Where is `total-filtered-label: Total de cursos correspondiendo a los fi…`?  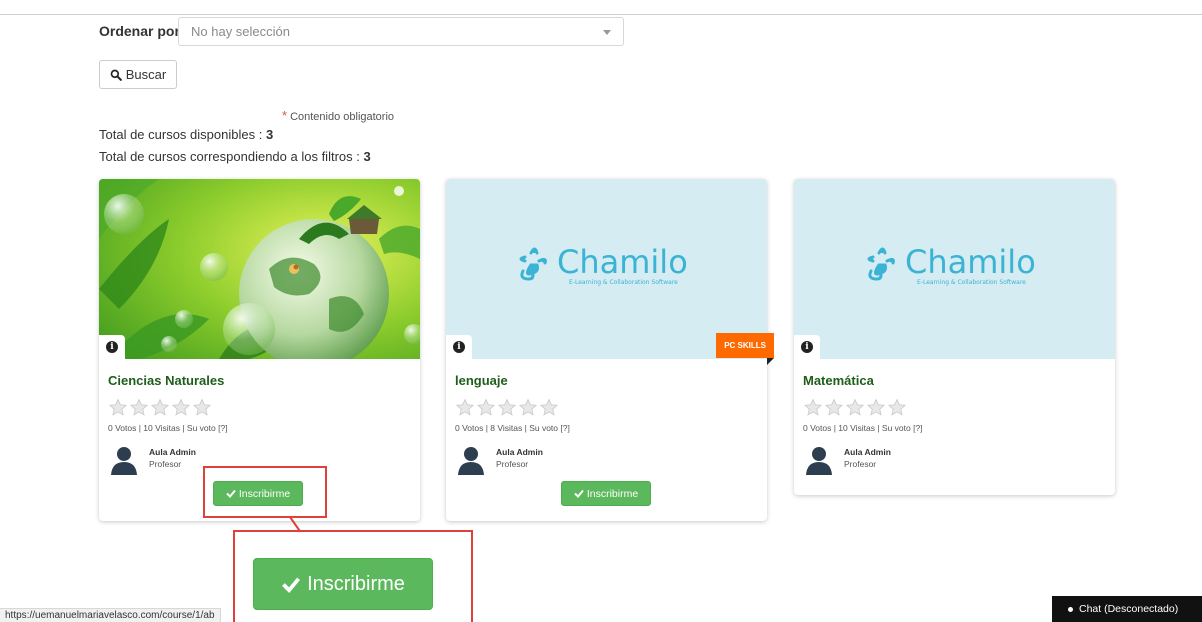 total-filtered-label: Total de cursos correspondiendo a los fi… is located at coordinates (231, 156).